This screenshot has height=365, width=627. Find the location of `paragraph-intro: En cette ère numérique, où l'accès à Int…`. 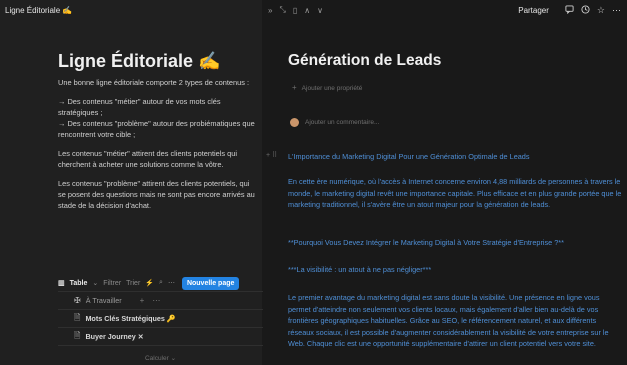

paragraph-intro: En cette ère numérique, où l'accès à Int… is located at coordinates (455, 193).